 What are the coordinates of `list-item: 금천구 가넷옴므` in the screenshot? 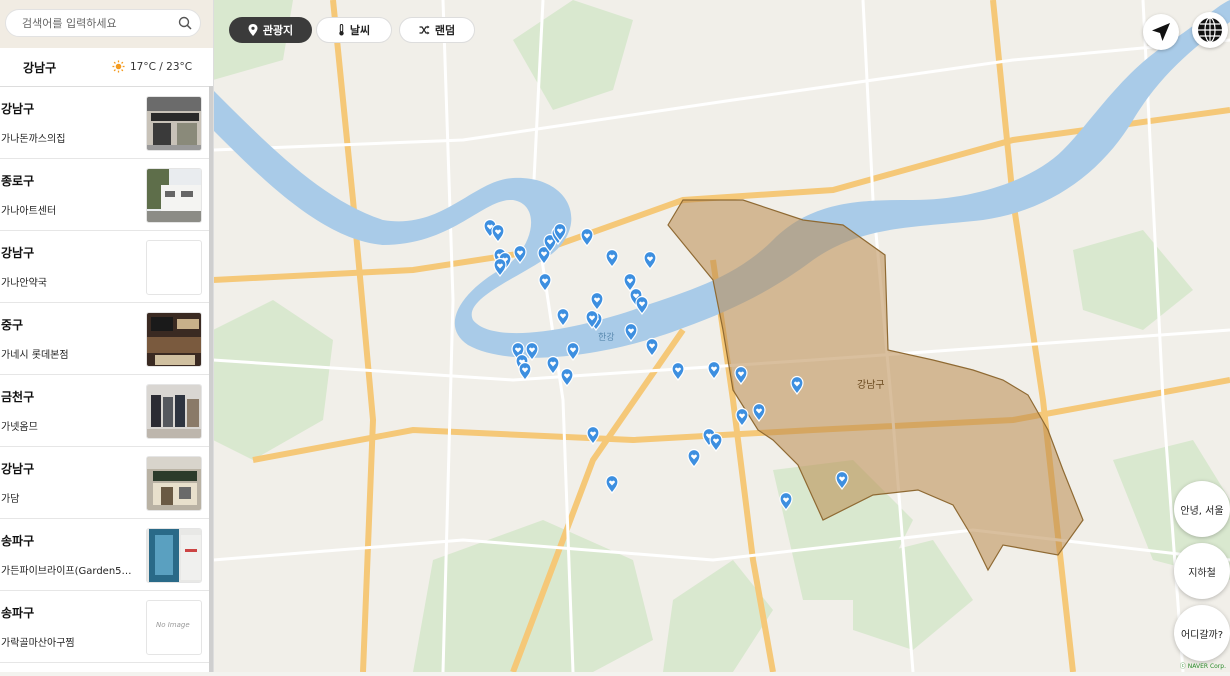 It's located at (106, 411).